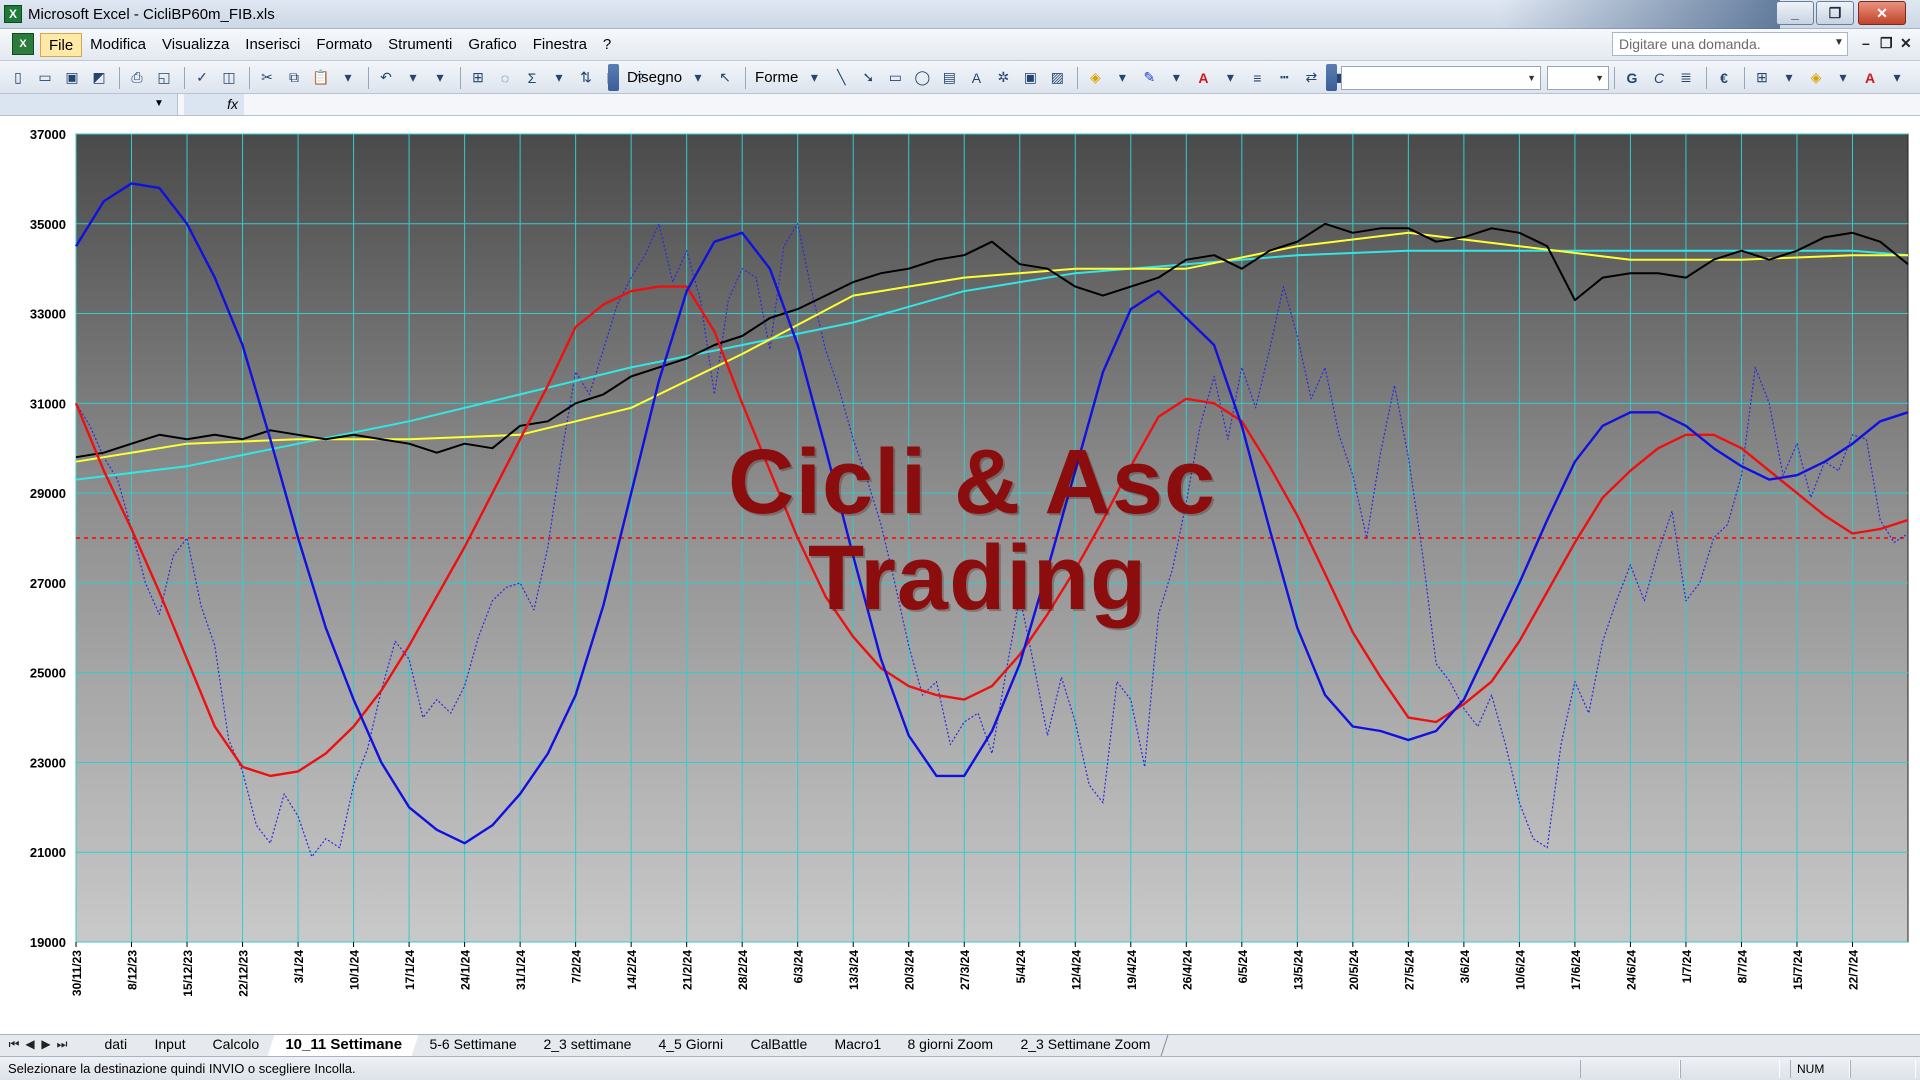  I want to click on help-dropdown-arrow-icon: ▼, so click(1839, 42).